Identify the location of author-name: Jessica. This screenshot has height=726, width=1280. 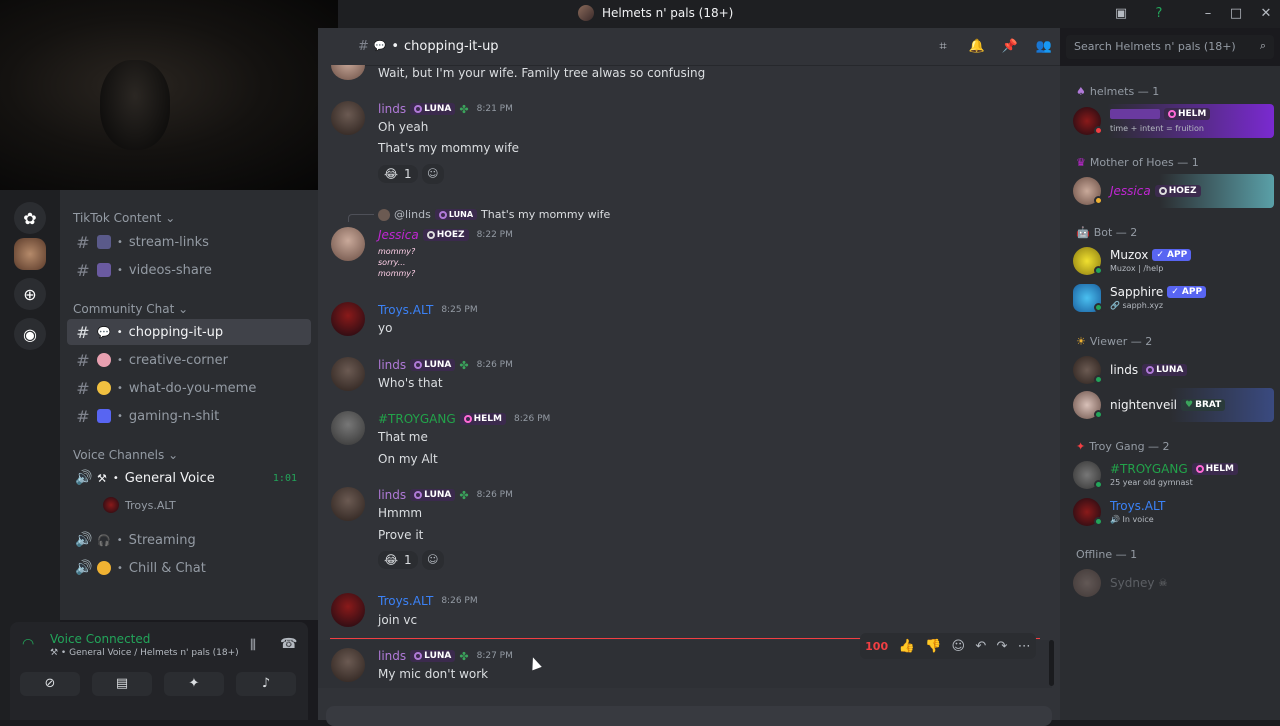
(398, 235).